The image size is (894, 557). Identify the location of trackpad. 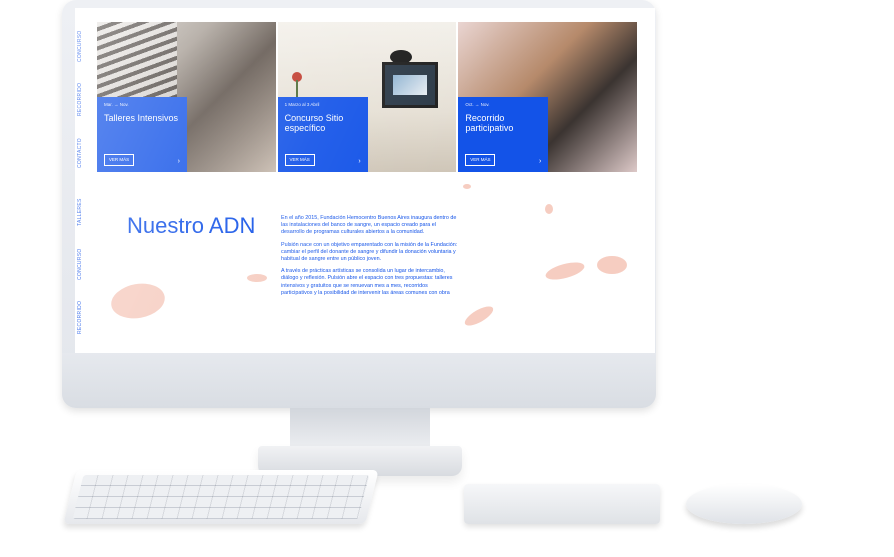
(562, 504).